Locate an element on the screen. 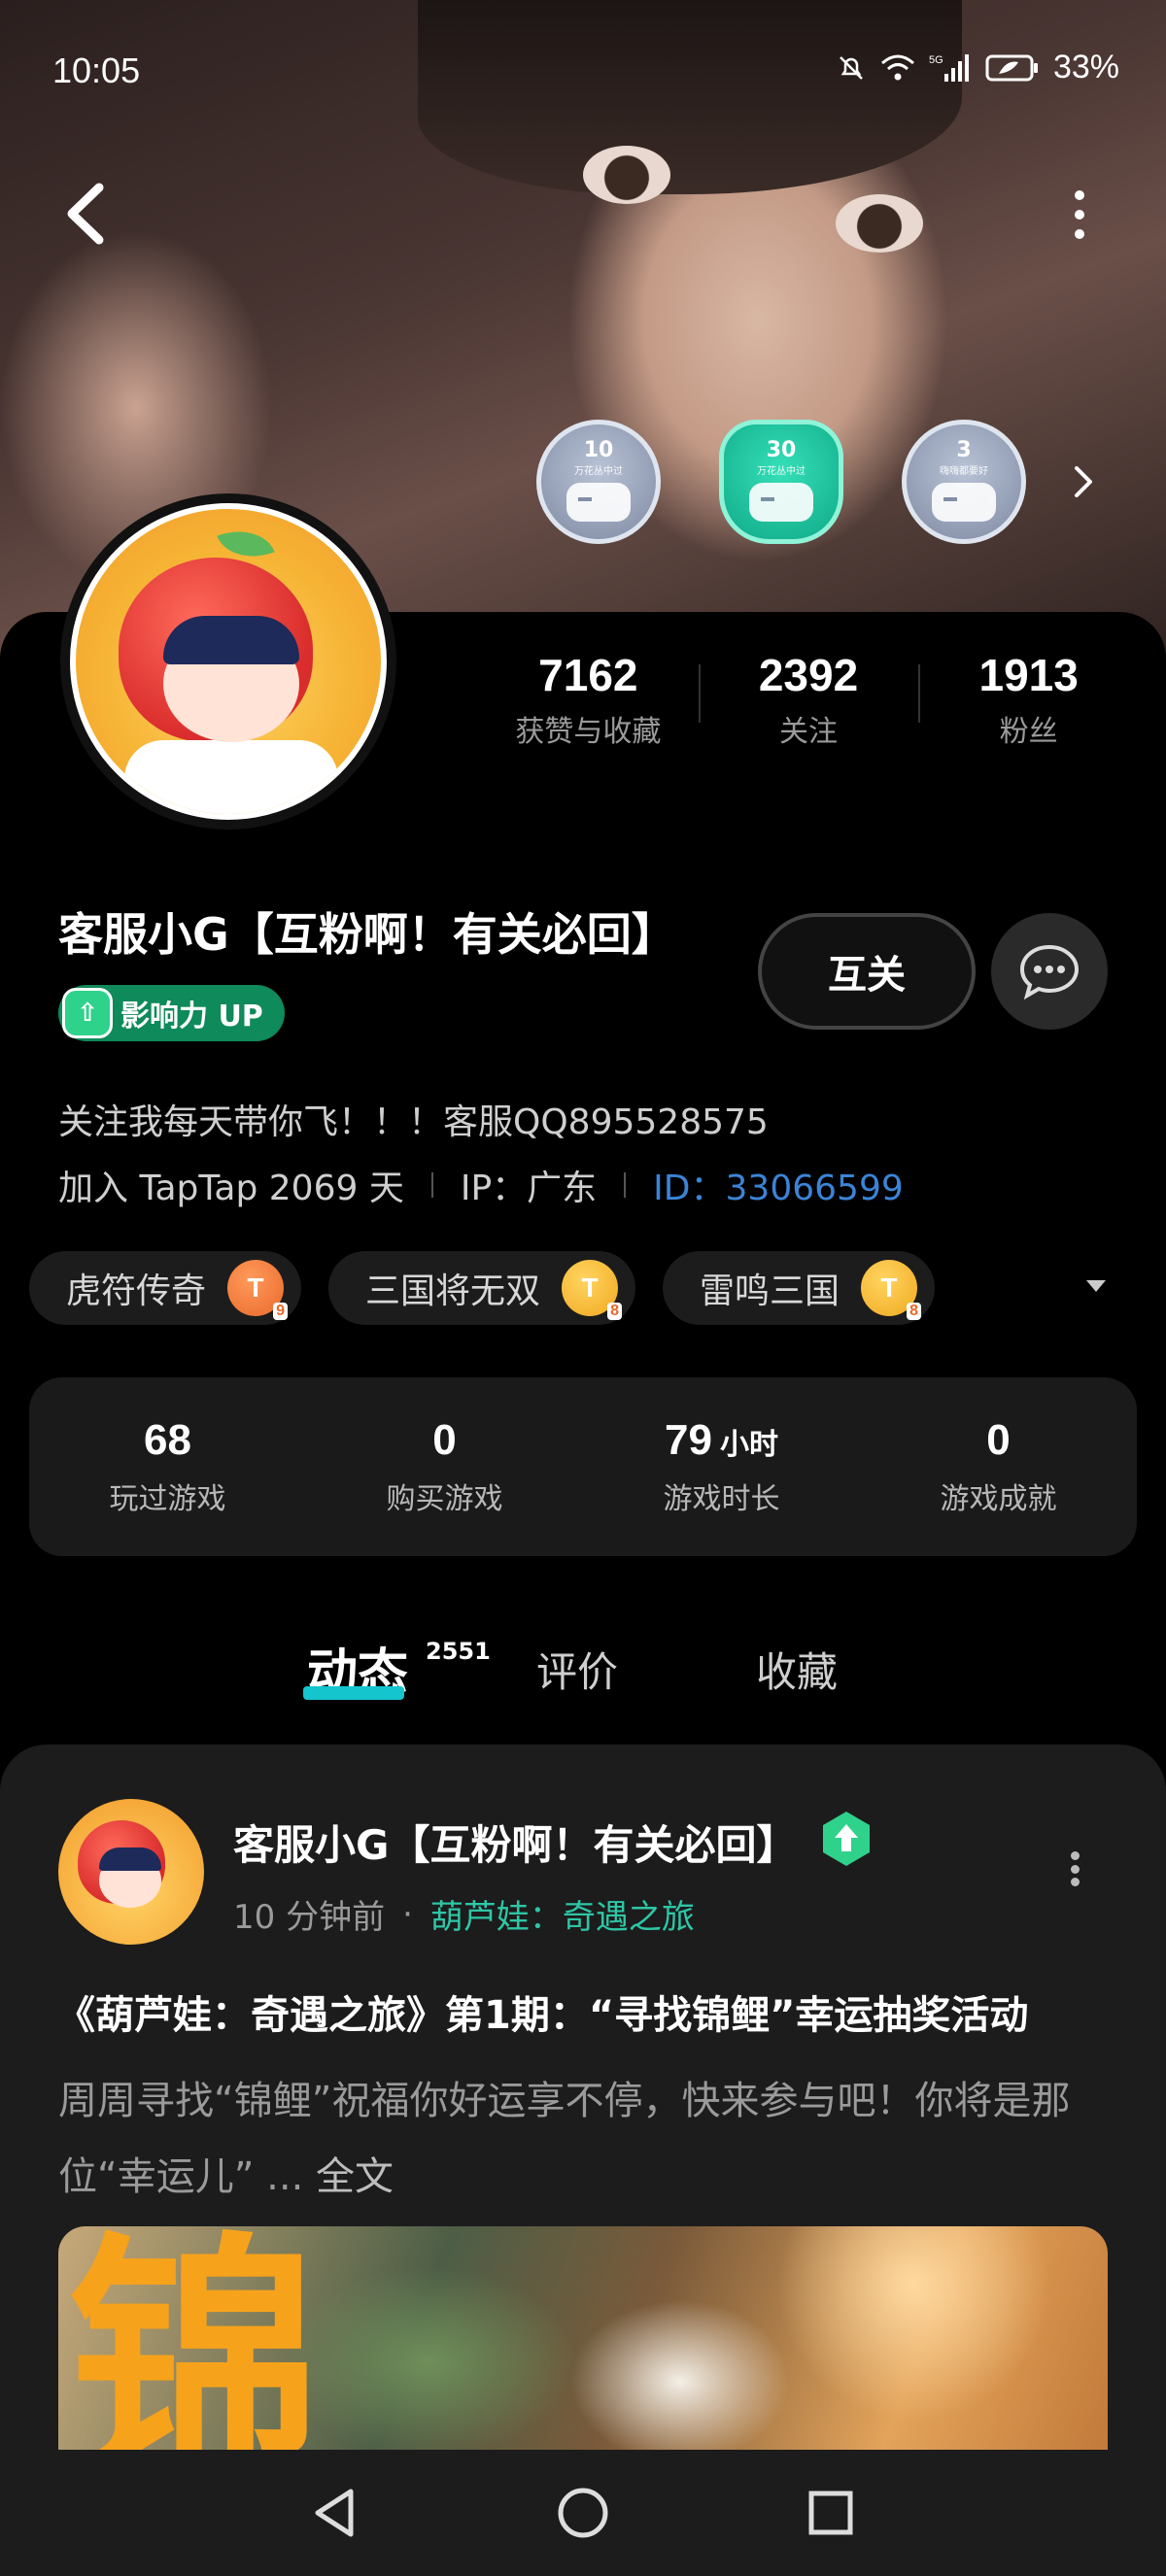 The image size is (1166, 2576). chevron-right-icon is located at coordinates (1083, 481).